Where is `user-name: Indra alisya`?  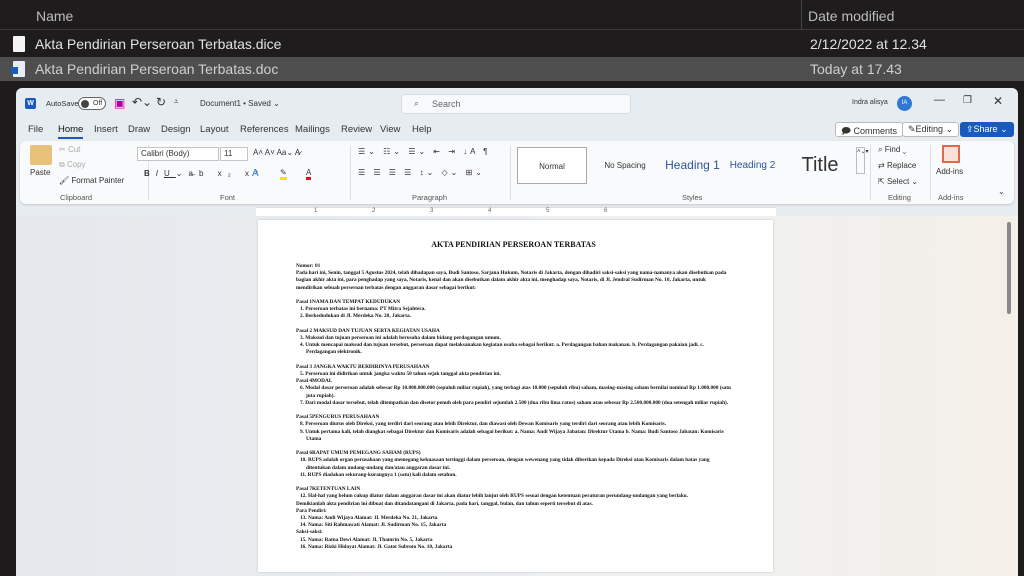 user-name: Indra alisya is located at coordinates (870, 102).